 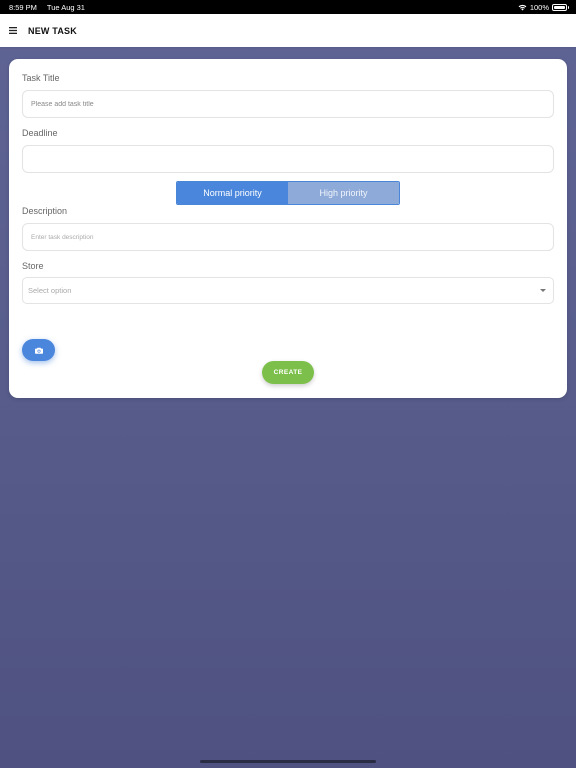 I want to click on battery-percent: 100%, so click(x=539, y=7).